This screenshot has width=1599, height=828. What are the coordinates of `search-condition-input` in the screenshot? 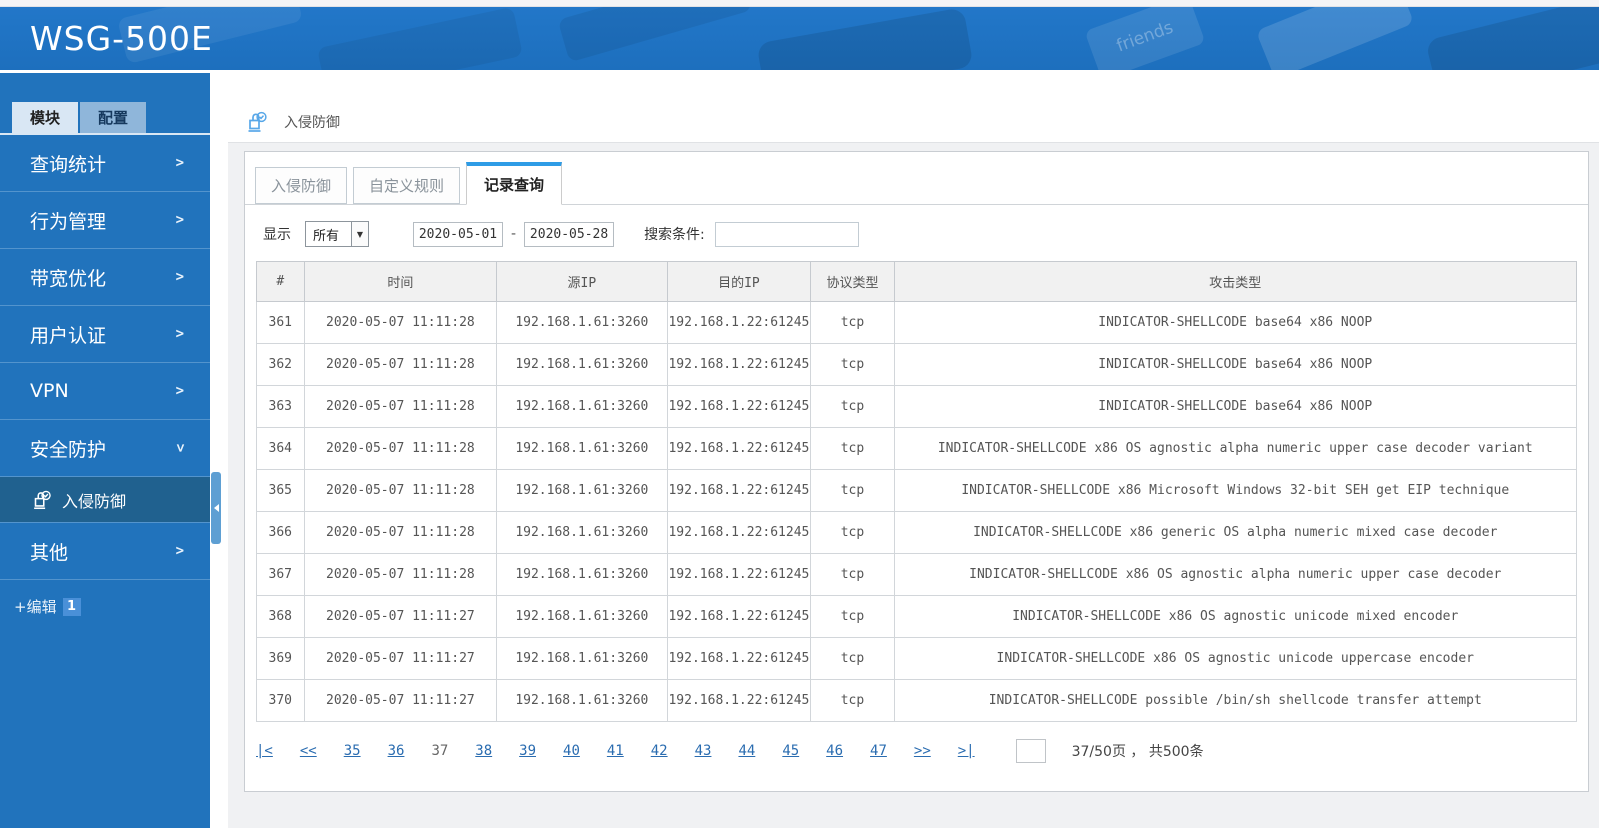 It's located at (786, 234).